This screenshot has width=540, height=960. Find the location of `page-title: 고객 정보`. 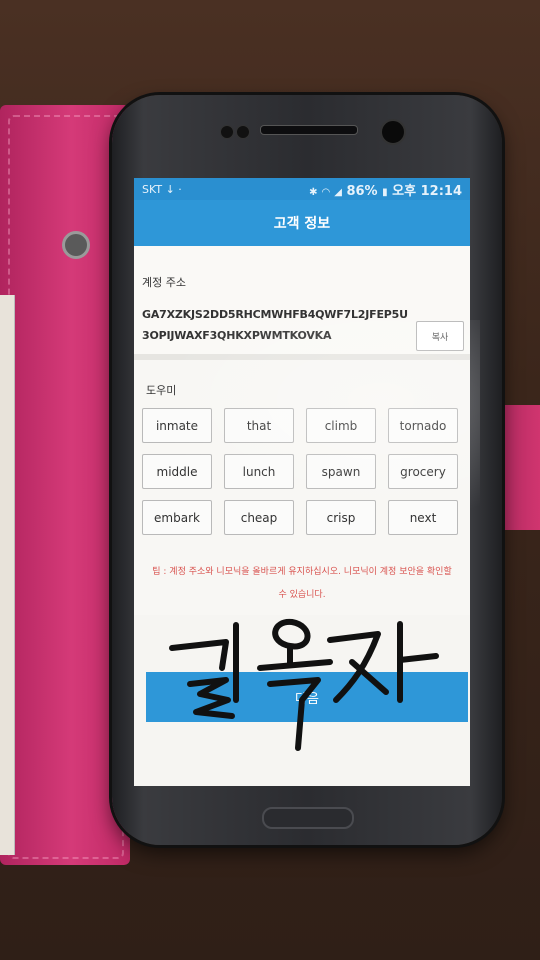

page-title: 고객 정보 is located at coordinates (302, 224).